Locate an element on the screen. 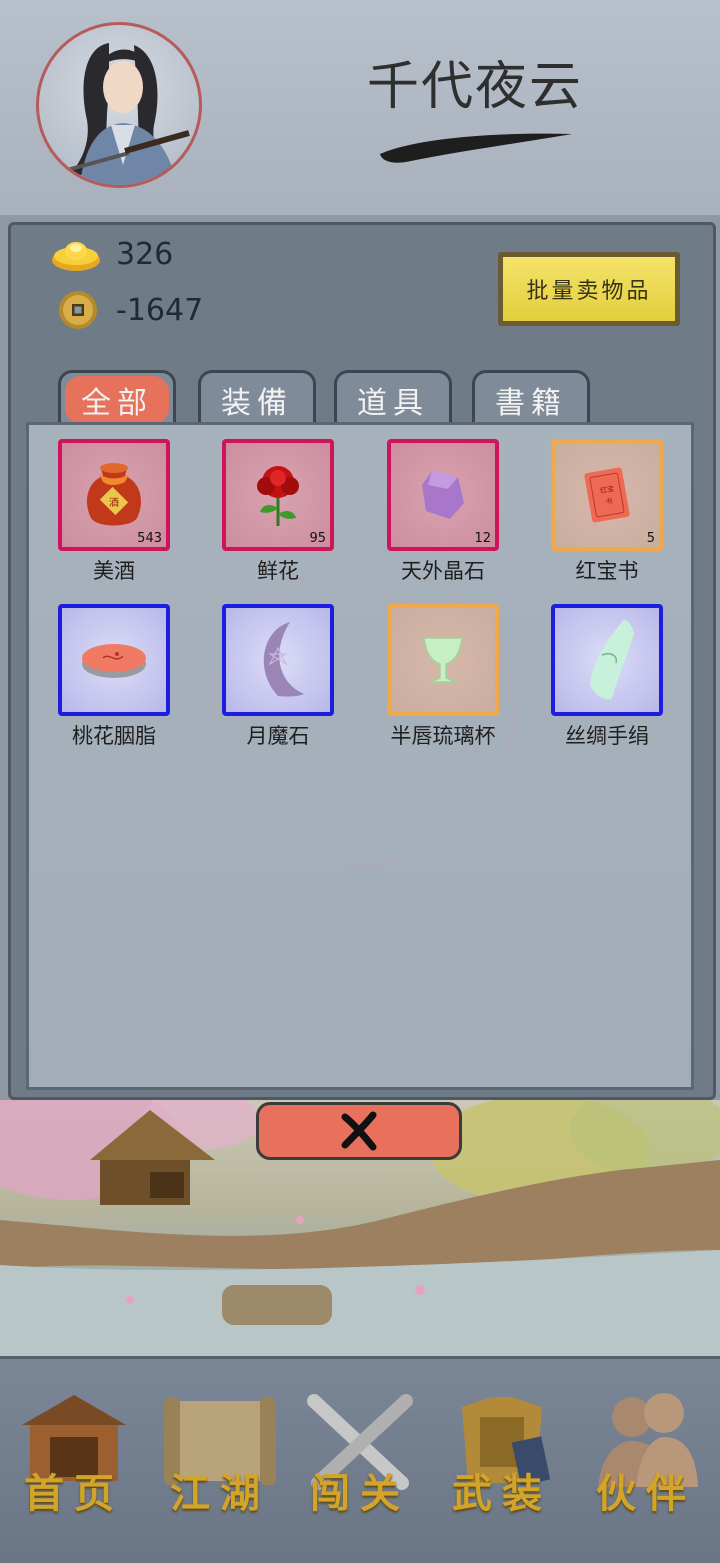  bulk-sell-button: 批量卖物品 is located at coordinates (589, 289).